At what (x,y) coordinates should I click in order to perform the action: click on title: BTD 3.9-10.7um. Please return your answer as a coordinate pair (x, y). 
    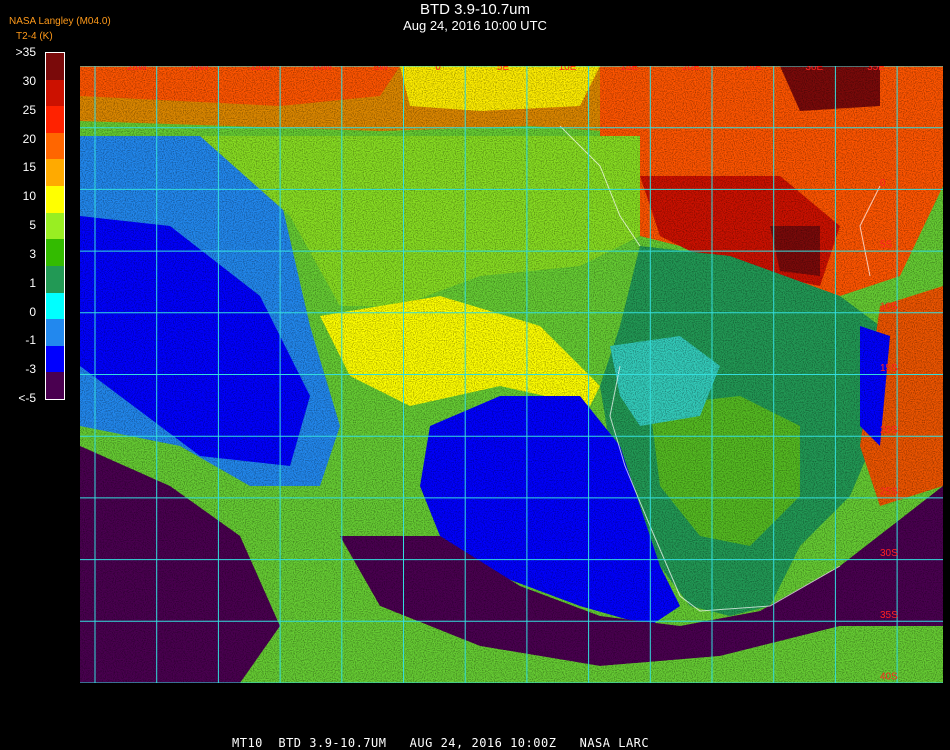
    Looking at the image, I should click on (475, 9).